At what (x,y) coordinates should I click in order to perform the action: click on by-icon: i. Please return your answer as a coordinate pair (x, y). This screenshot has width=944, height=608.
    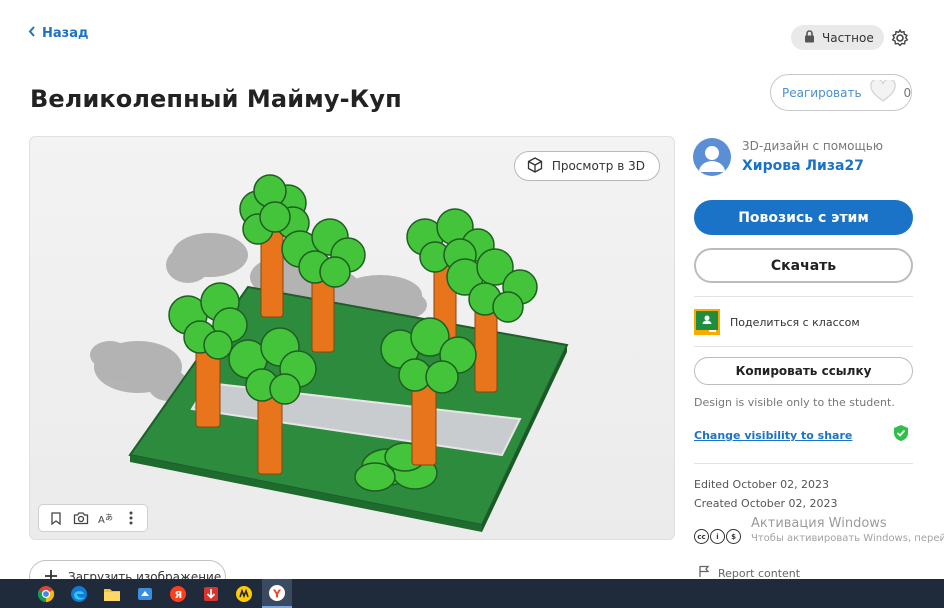
    Looking at the image, I should click on (717, 536).